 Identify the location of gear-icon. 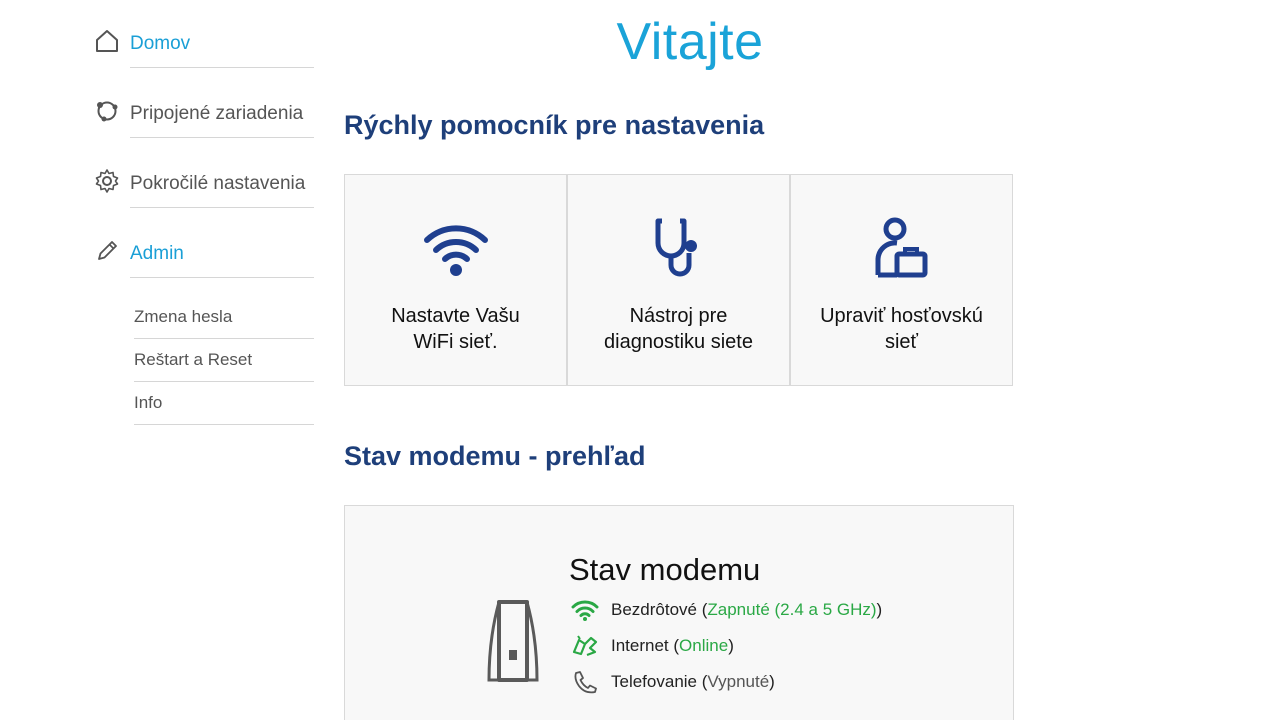
(107, 181).